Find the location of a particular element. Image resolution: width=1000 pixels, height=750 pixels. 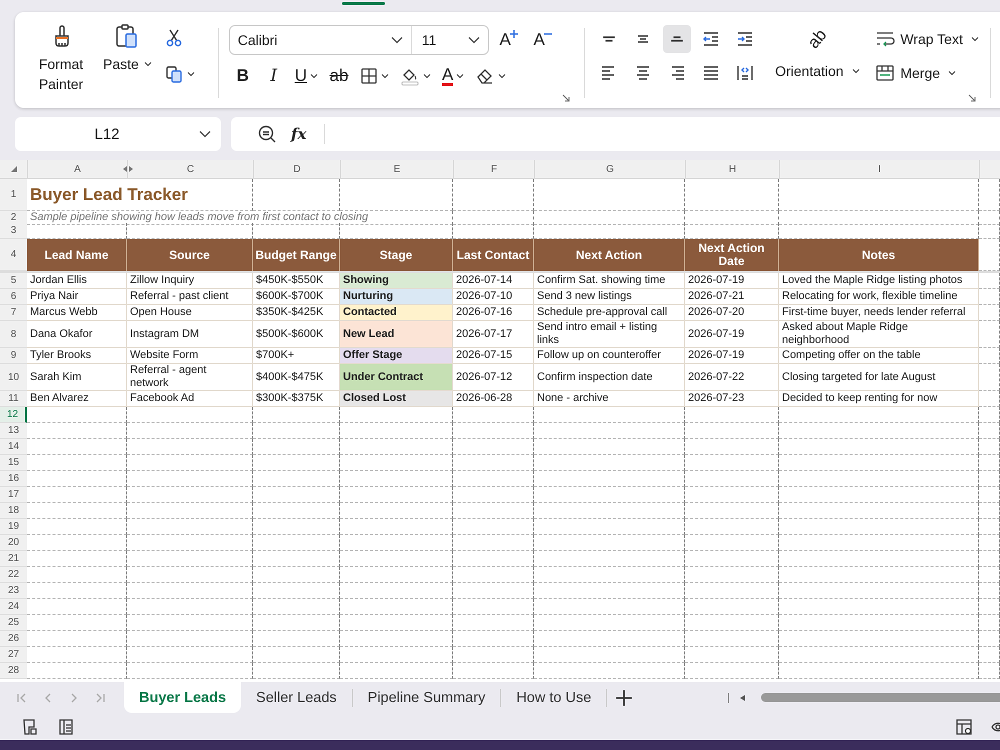

increase-font-size-button: A is located at coordinates (508, 40).